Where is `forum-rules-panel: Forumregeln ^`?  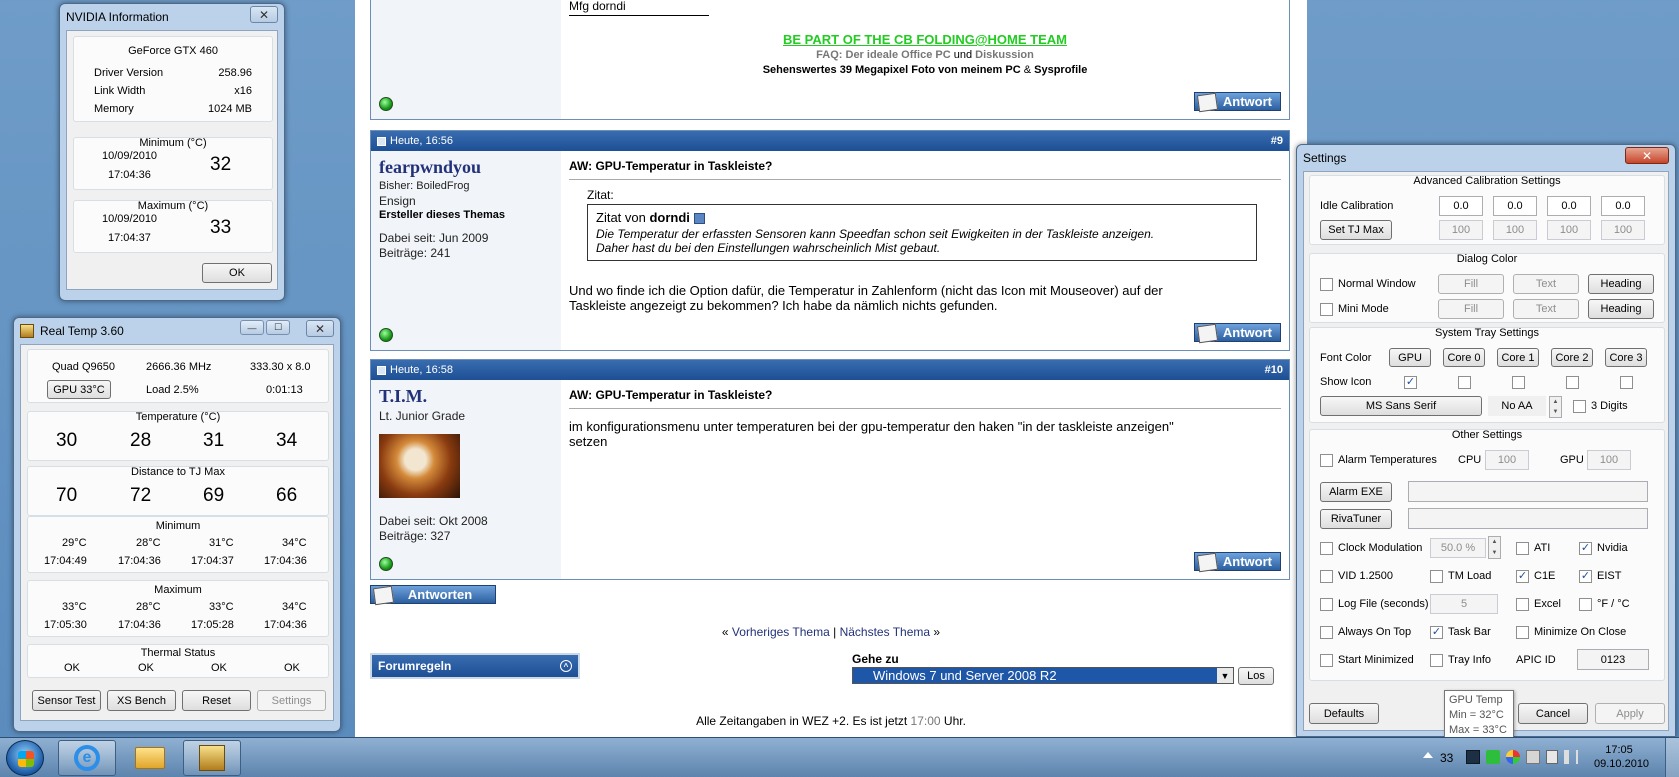 forum-rules-panel: Forumregeln ^ is located at coordinates (475, 666).